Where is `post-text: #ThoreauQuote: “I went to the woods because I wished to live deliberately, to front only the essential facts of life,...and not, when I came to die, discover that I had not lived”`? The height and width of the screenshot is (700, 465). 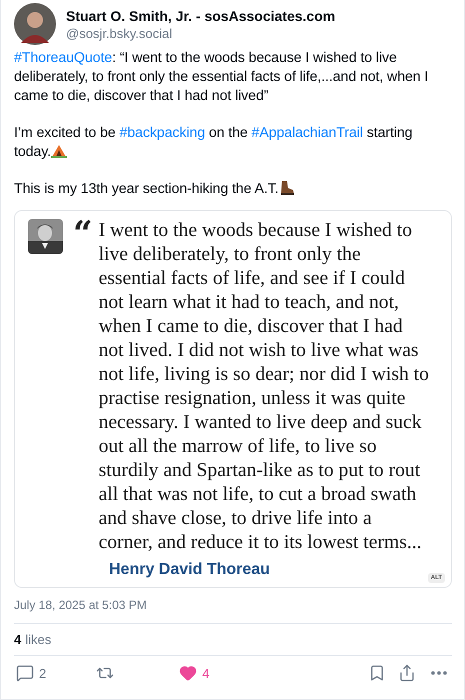 post-text: #ThoreauQuote: “I went to the woods because I wished to live deliberately, to front only the essential facts of life,...and not, when I came to die, discover that I had not lived” is located at coordinates (222, 77).